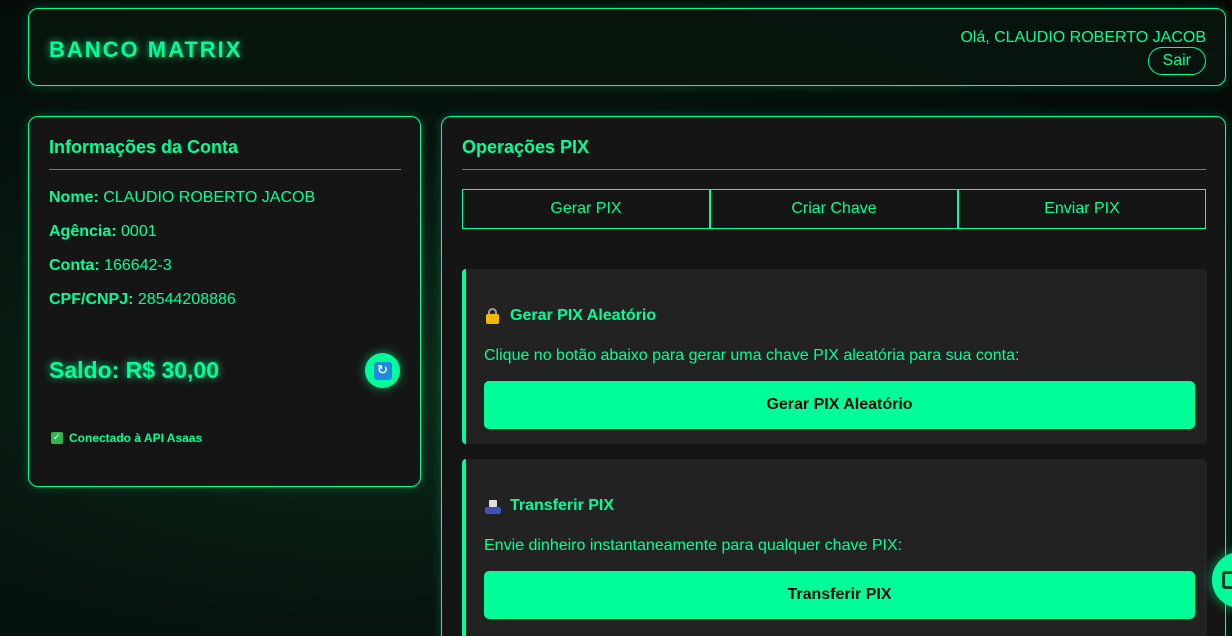  Describe the element at coordinates (84, 370) in the screenshot. I see `balance-label: Saldo:` at that location.